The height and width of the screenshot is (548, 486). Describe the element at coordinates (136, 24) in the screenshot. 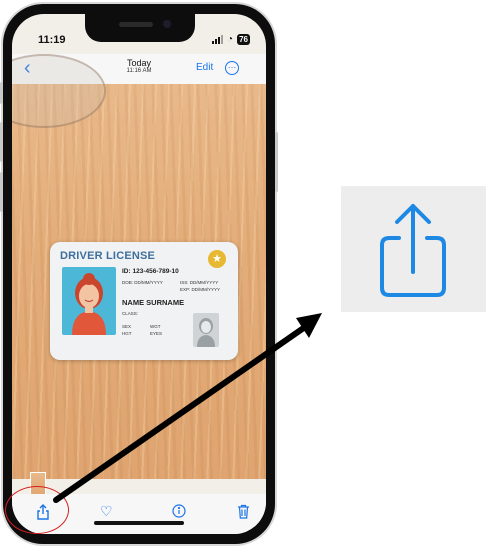

I see `speaker` at that location.